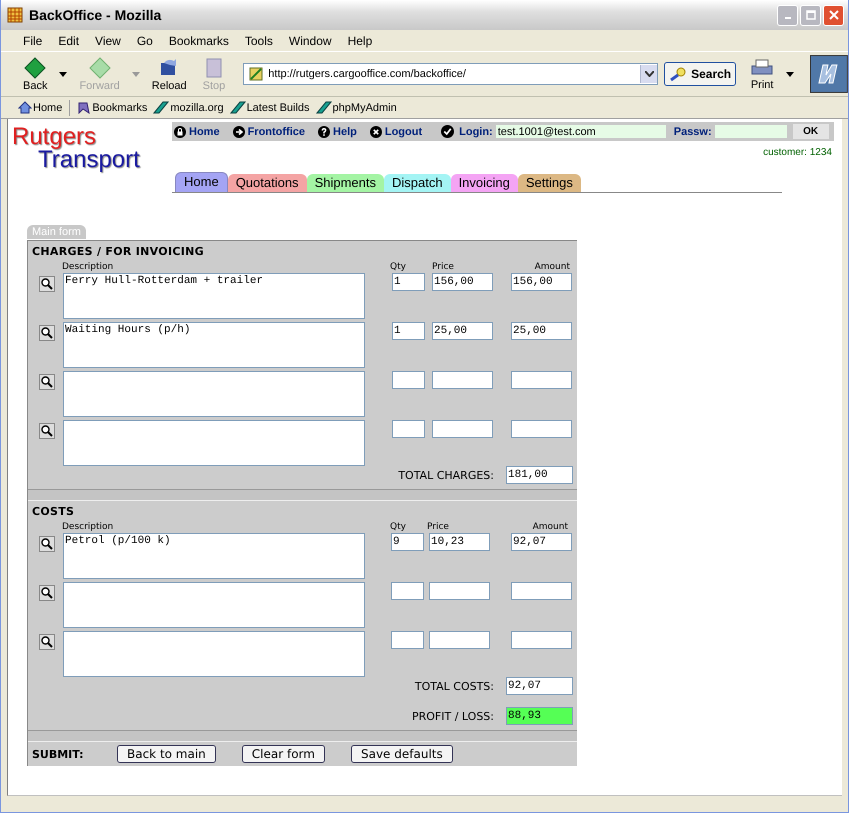  Describe the element at coordinates (88, 527) in the screenshot. I see `column-header: Description` at that location.